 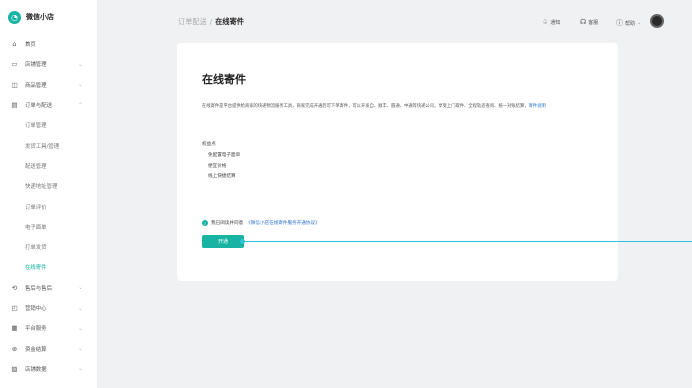 I want to click on chevron-icon: ⌃, so click(x=80, y=105).